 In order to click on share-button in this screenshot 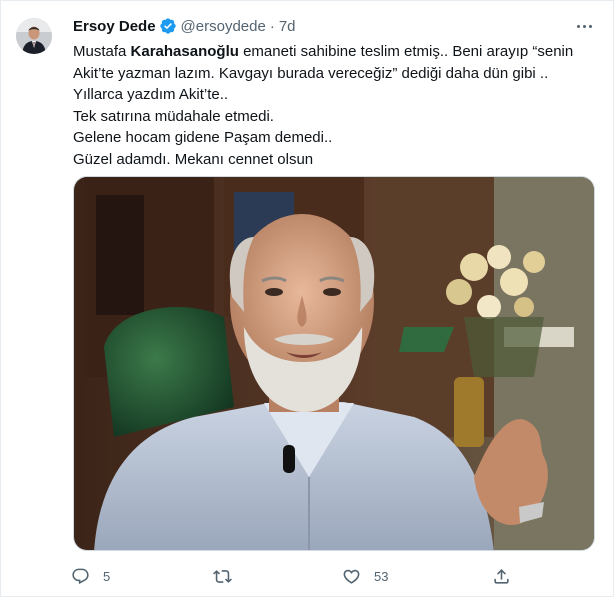, I will do `click(508, 576)`.